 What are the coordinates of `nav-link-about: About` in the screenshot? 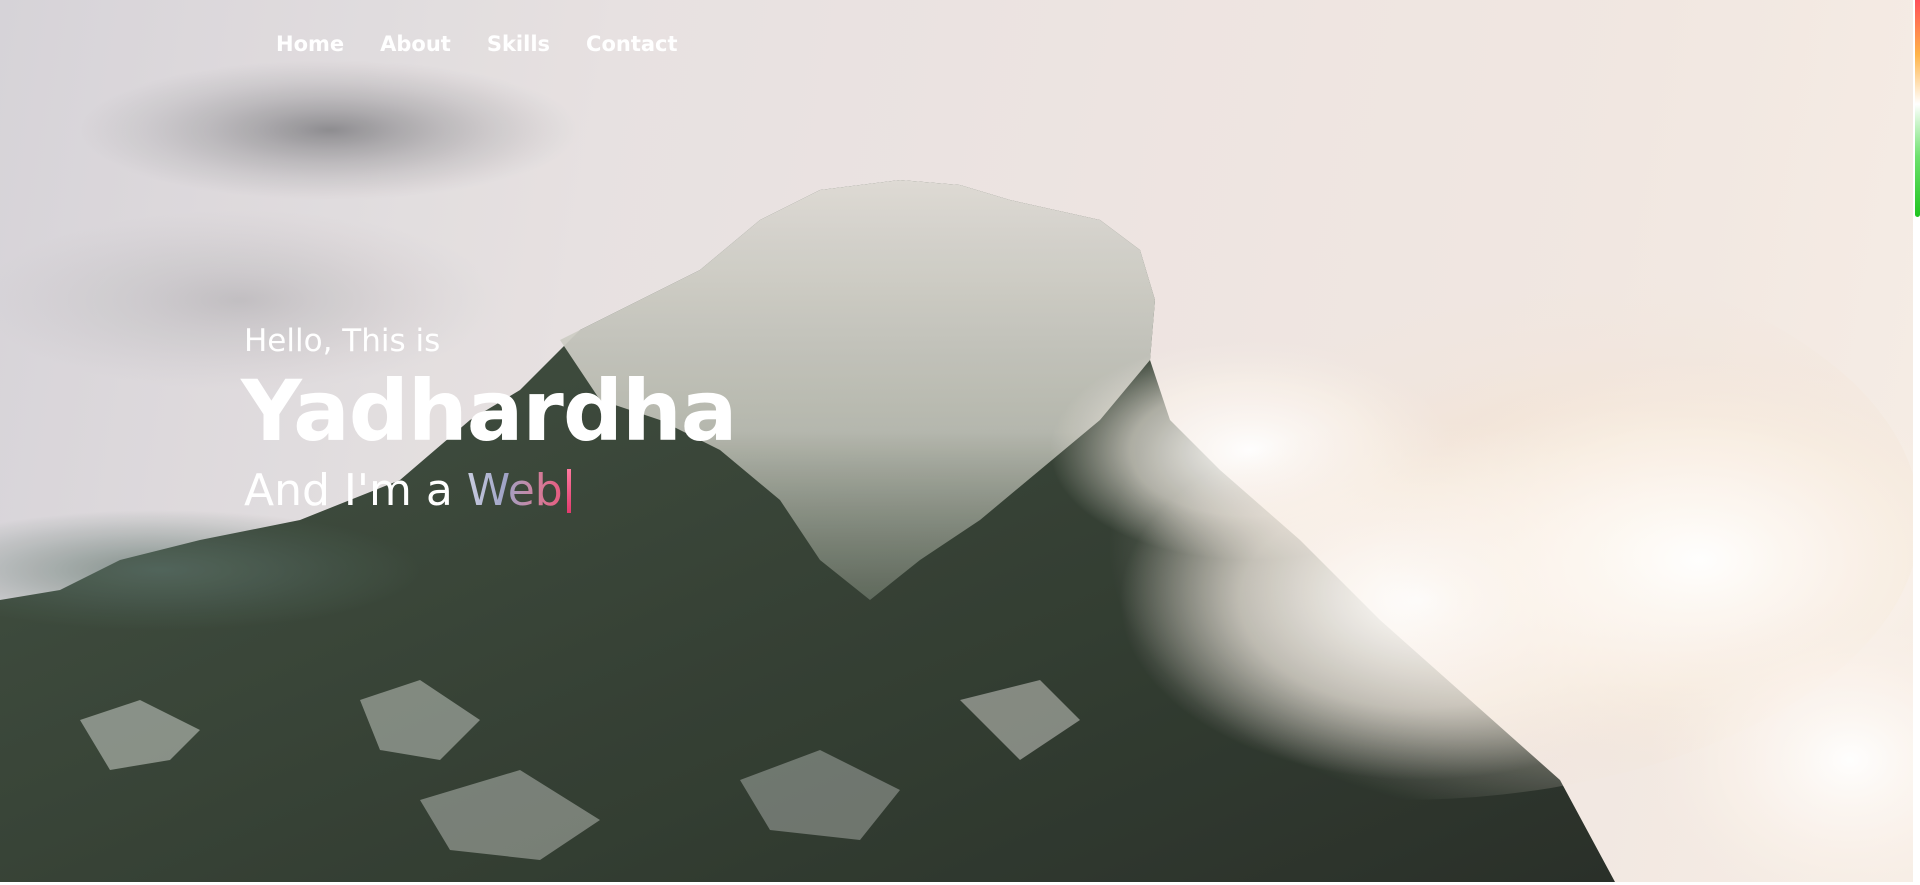 It's located at (415, 44).